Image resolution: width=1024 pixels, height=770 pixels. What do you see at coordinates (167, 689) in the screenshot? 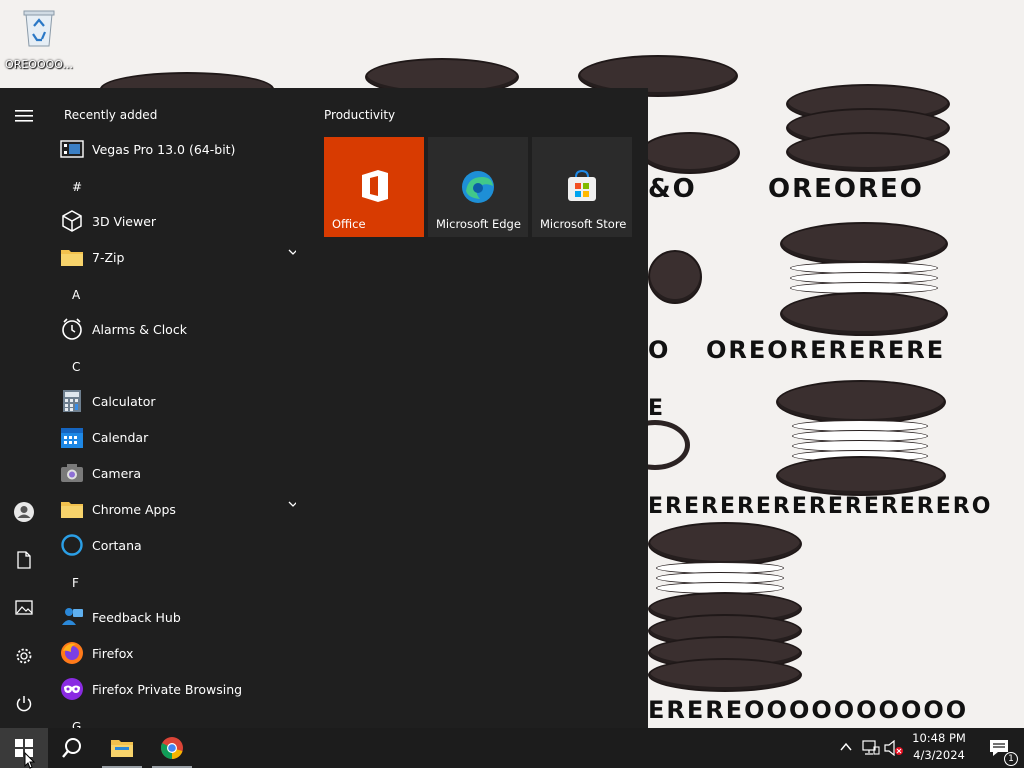
I see `app-name: Firefox Private Browsing` at bounding box center [167, 689].